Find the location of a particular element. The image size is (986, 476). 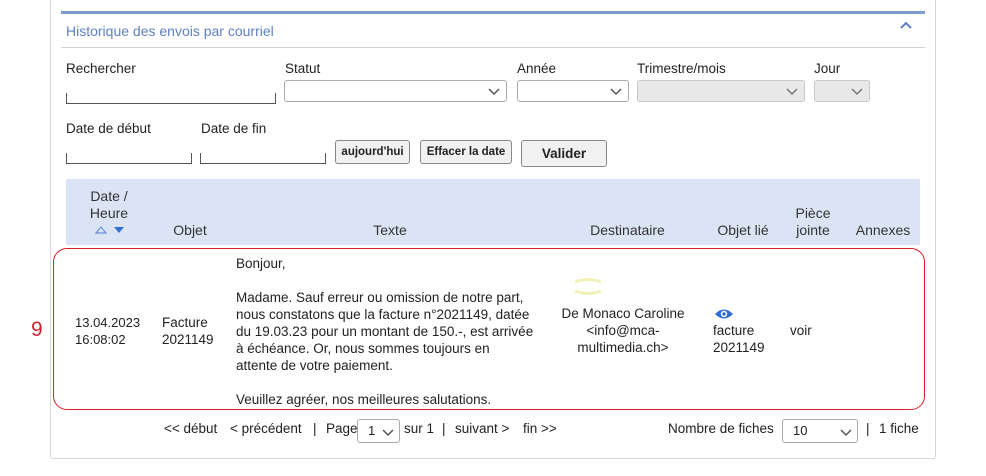

recipient-email-part1: <info@mca- is located at coordinates (623, 330).